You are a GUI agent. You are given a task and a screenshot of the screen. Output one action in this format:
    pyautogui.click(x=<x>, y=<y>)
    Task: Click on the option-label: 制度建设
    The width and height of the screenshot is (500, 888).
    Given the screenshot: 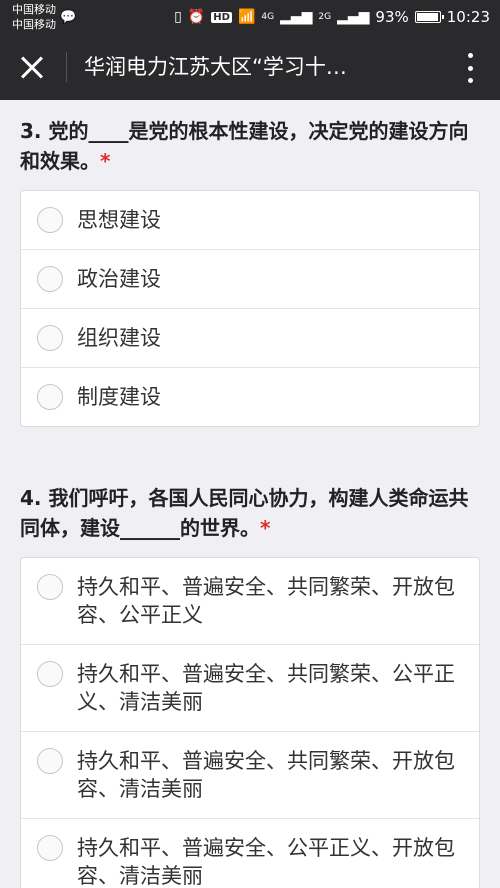 What is the action you would take?
    pyautogui.click(x=119, y=397)
    